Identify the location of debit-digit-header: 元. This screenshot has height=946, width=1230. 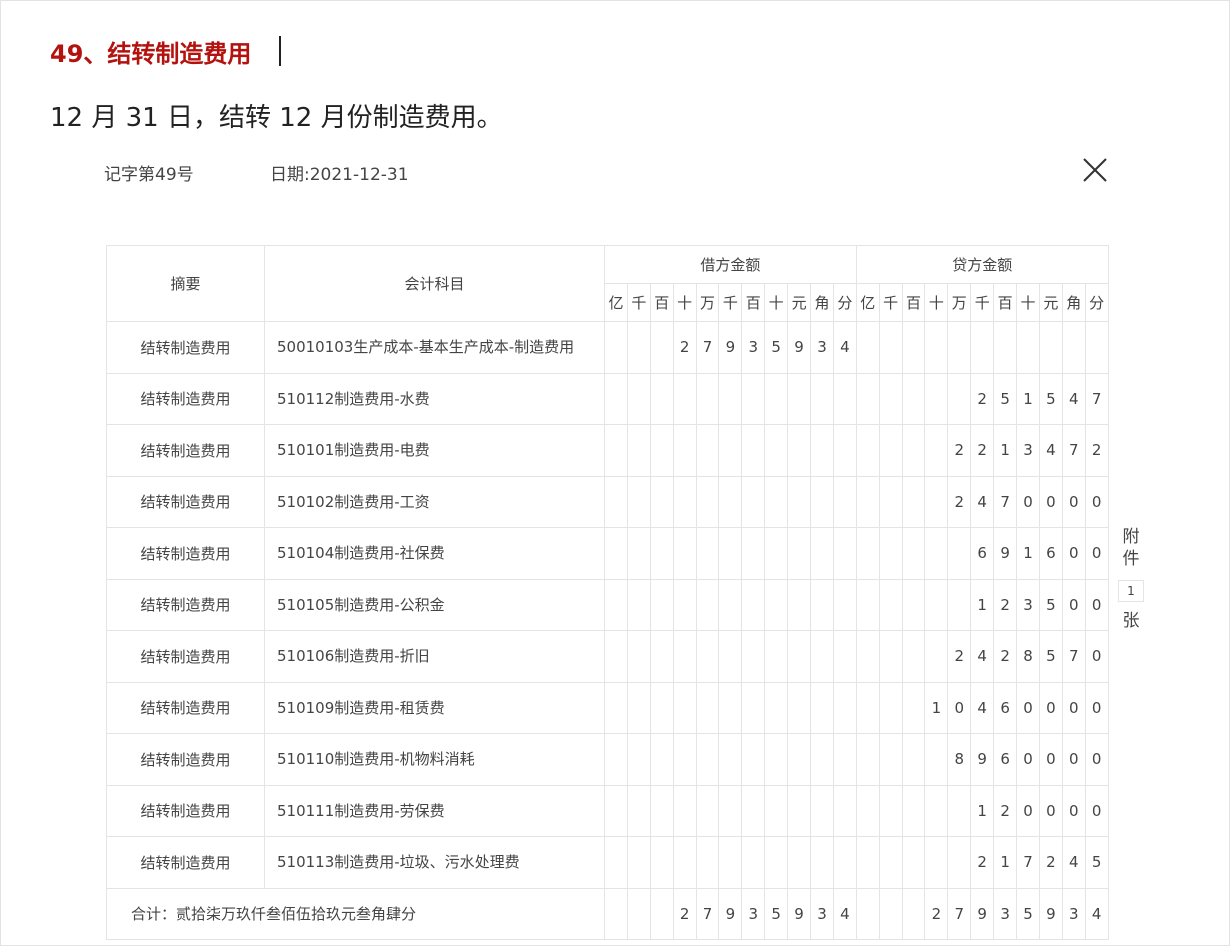
(799, 302).